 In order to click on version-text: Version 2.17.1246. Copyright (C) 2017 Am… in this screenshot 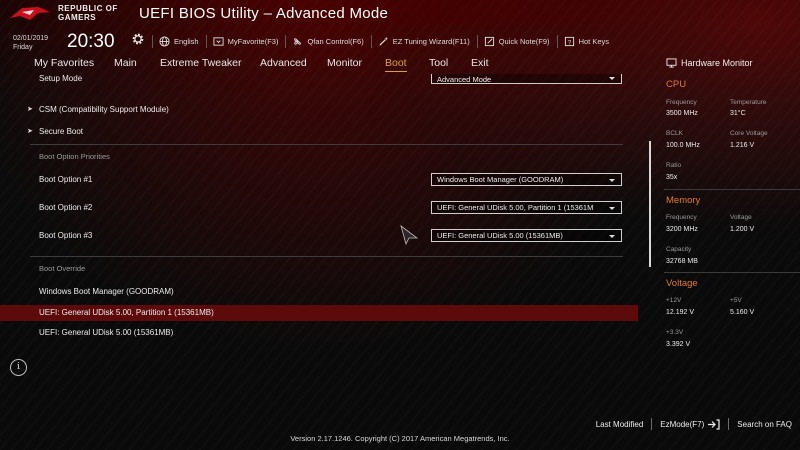, I will do `click(400, 438)`.